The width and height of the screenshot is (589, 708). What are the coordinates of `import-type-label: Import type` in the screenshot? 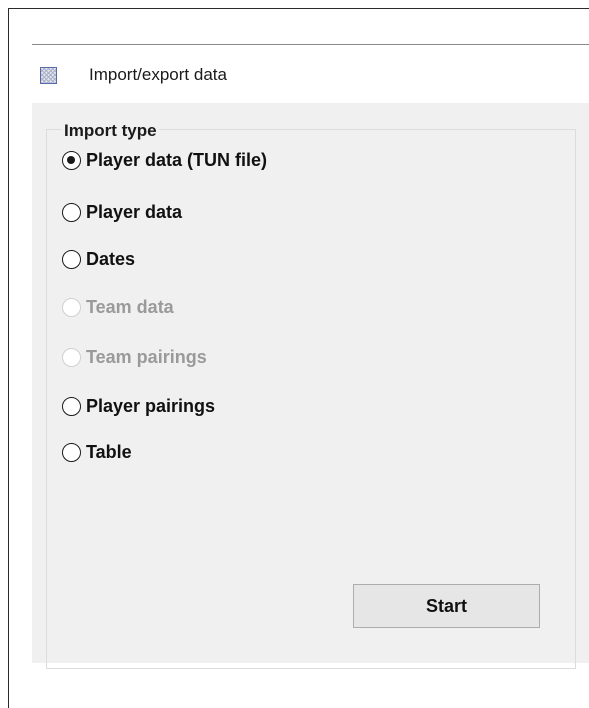 It's located at (110, 131).